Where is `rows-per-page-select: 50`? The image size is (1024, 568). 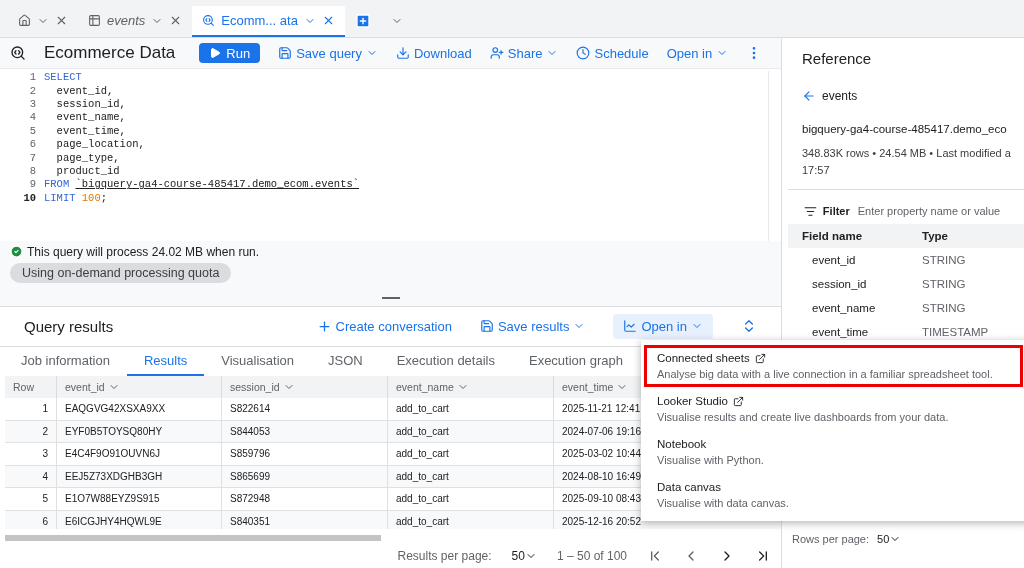 rows-per-page-select: 50 is located at coordinates (889, 539).